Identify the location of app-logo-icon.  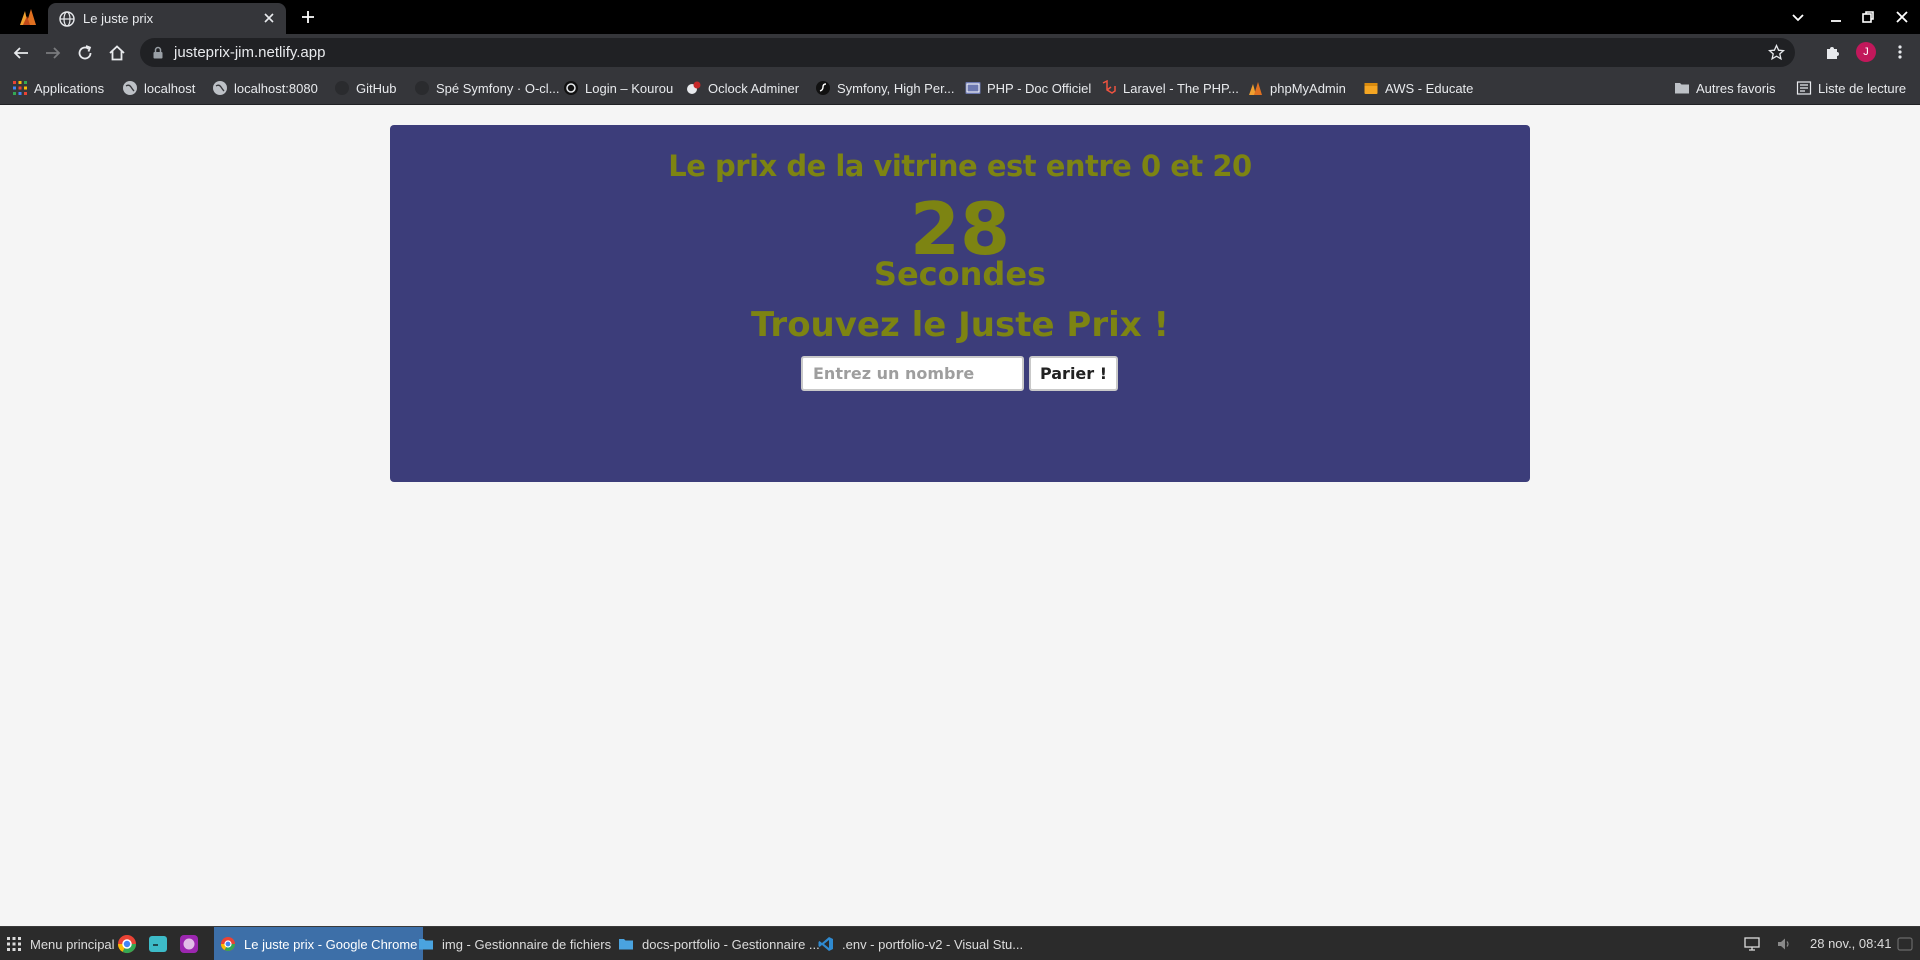
(28, 17).